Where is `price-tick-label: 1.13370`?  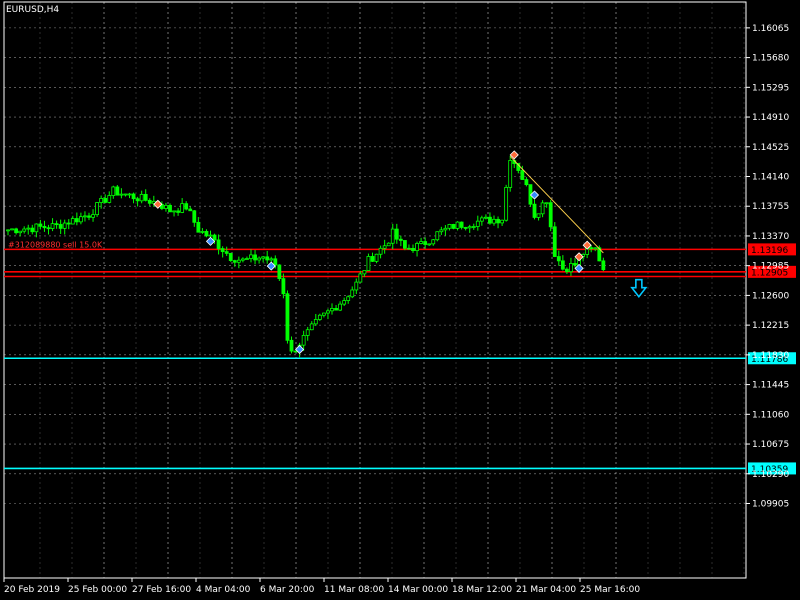 price-tick-label: 1.13370 is located at coordinates (770, 237).